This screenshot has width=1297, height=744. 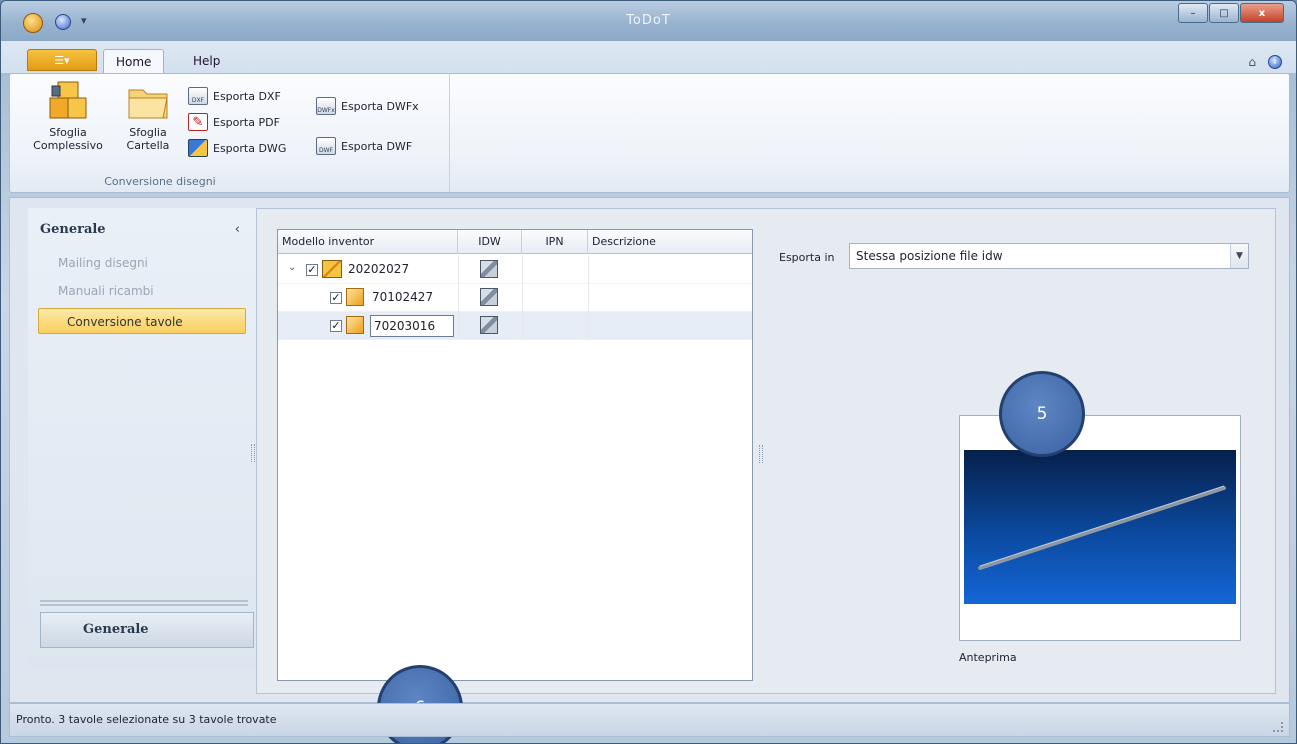 I want to click on nav-title: Generale, so click(x=73, y=229).